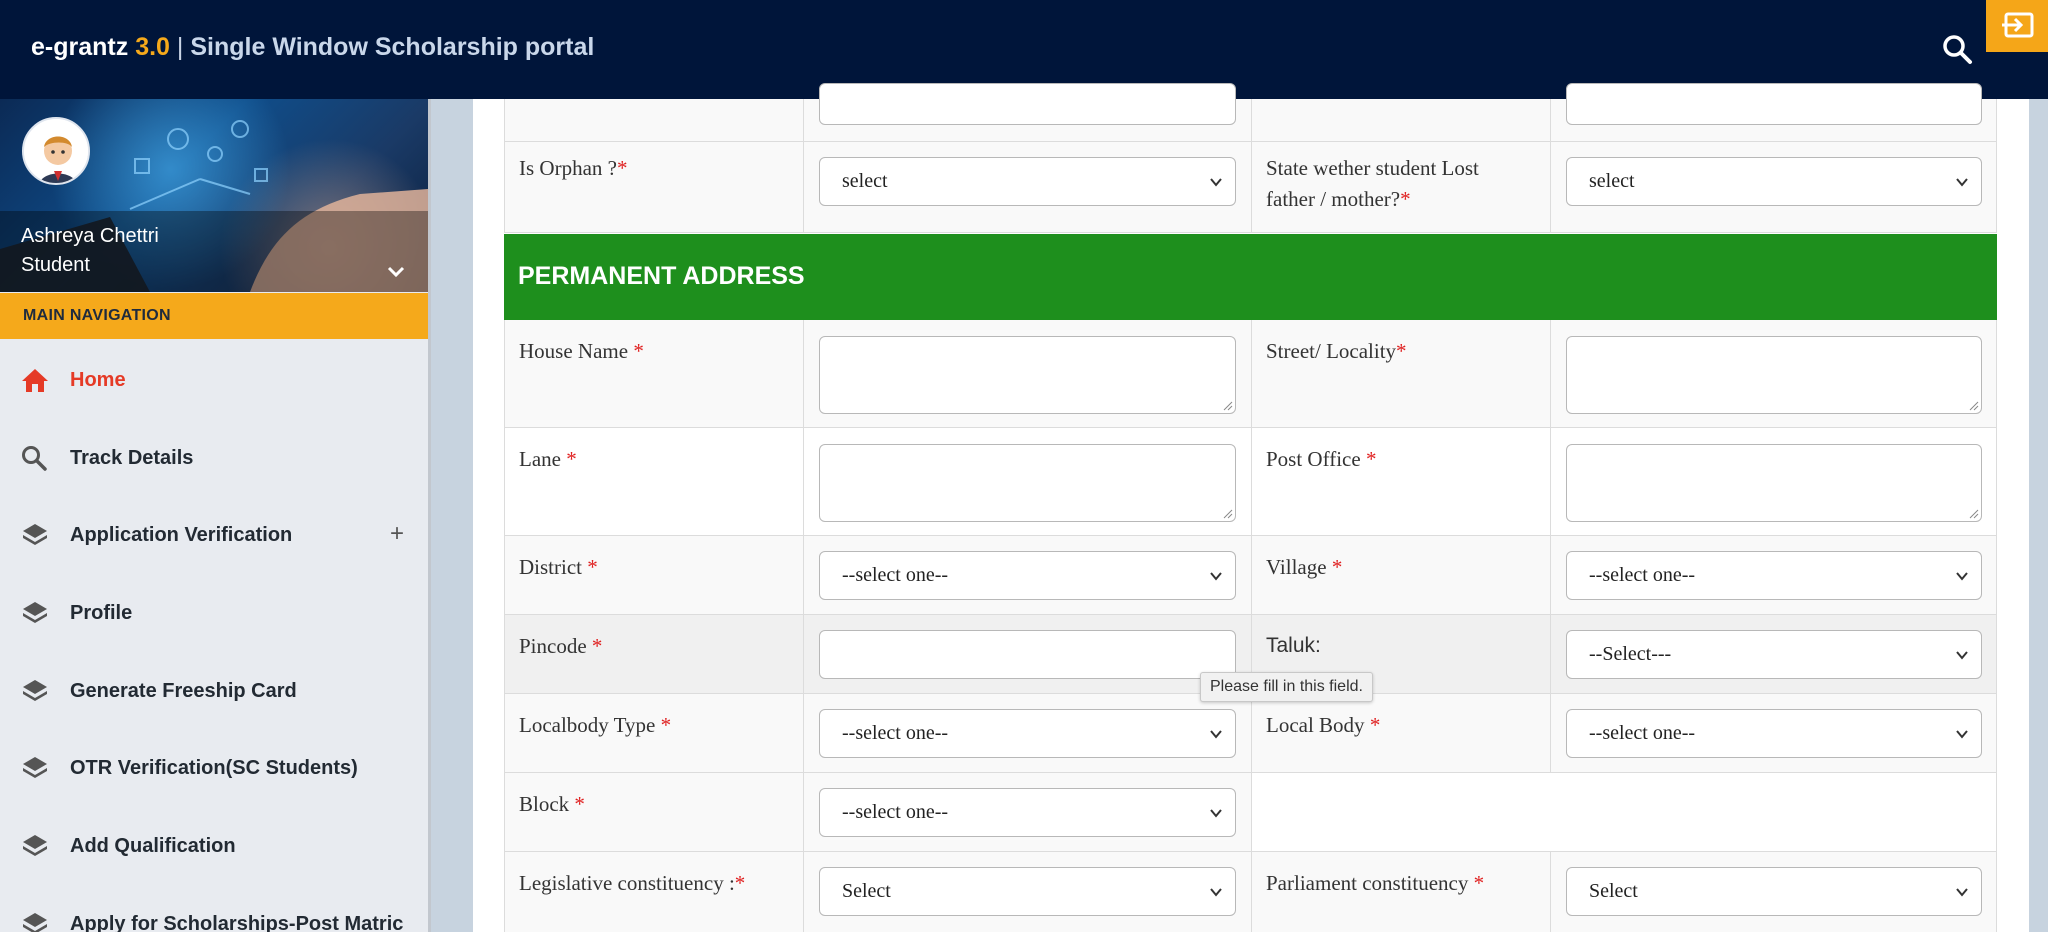 This screenshot has width=2048, height=932. What do you see at coordinates (1027, 575) in the screenshot?
I see `district-select: --select one--` at bounding box center [1027, 575].